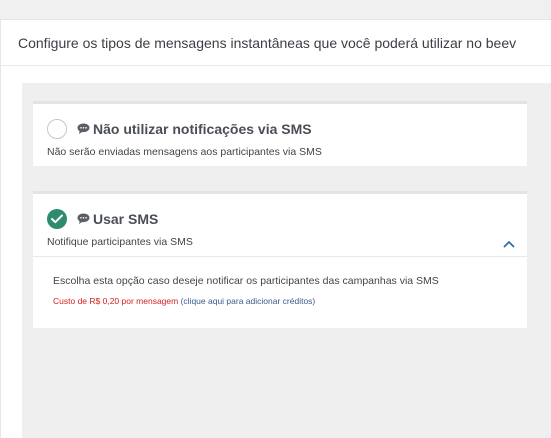 This screenshot has height=438, width=551. I want to click on option-subtitle: Notifique participantes via SMS, so click(120, 242).